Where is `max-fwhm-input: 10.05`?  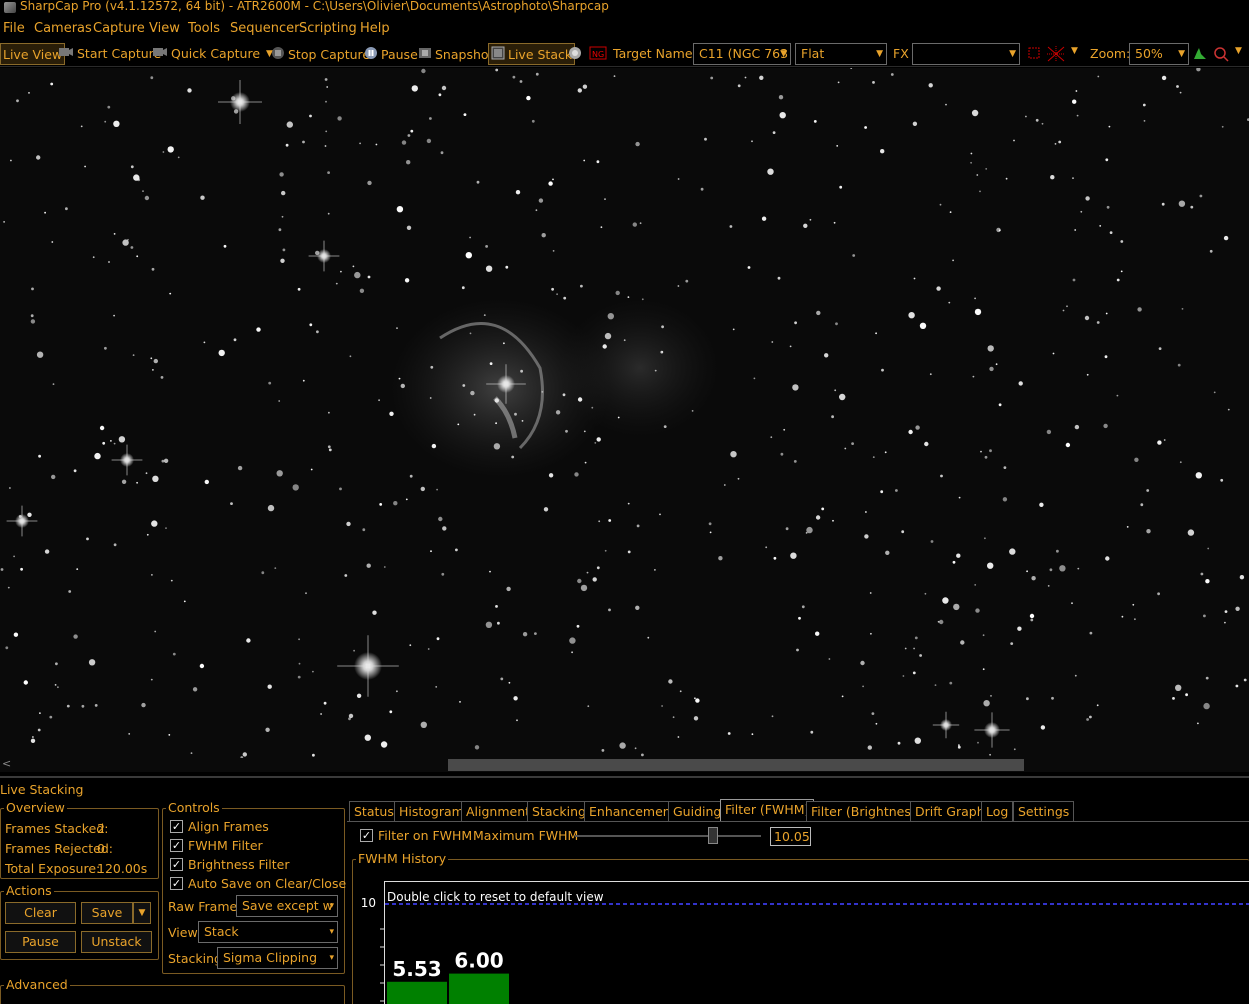 max-fwhm-input: 10.05 is located at coordinates (790, 836).